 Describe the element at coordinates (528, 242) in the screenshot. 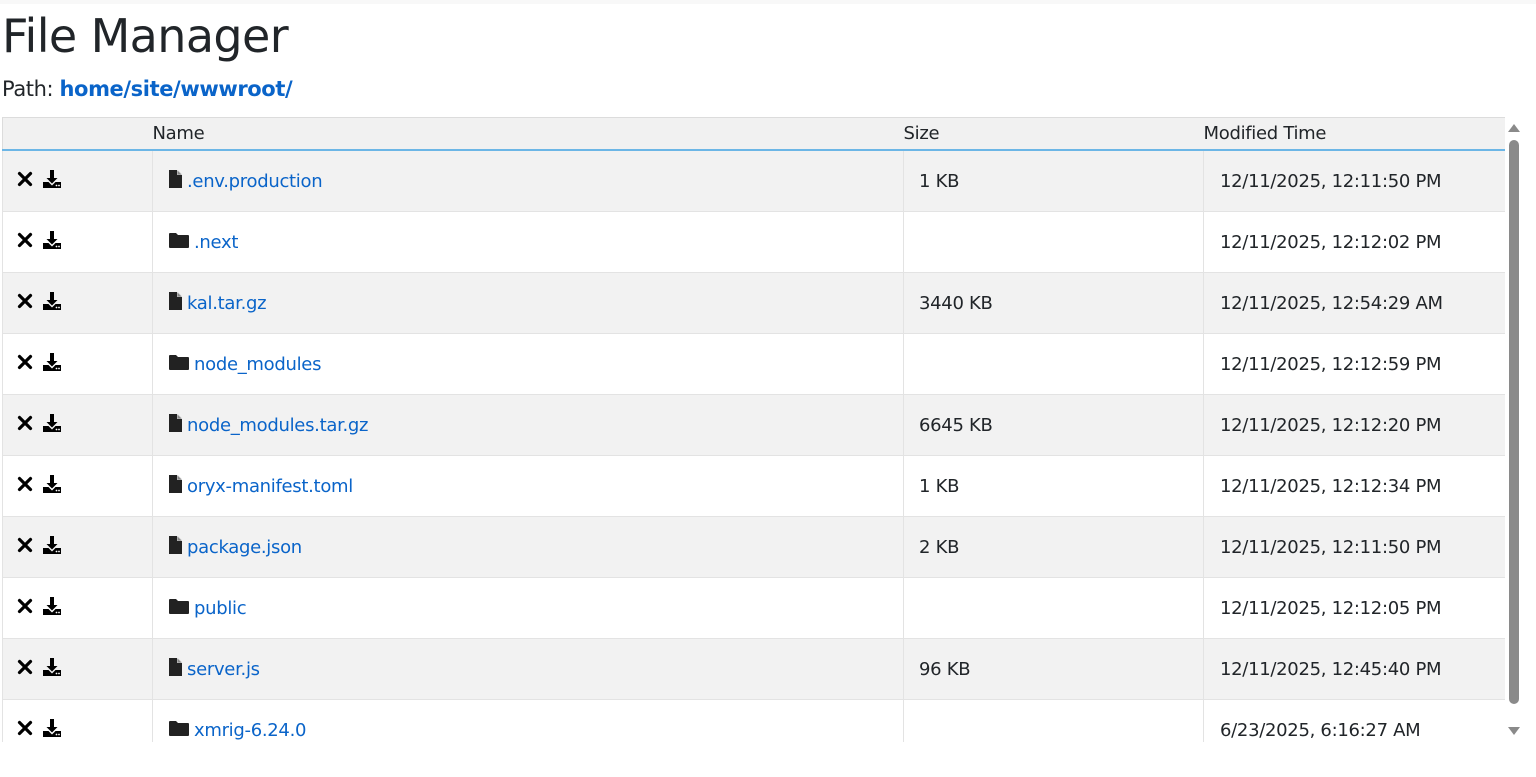

I see `name-cell: .next` at that location.